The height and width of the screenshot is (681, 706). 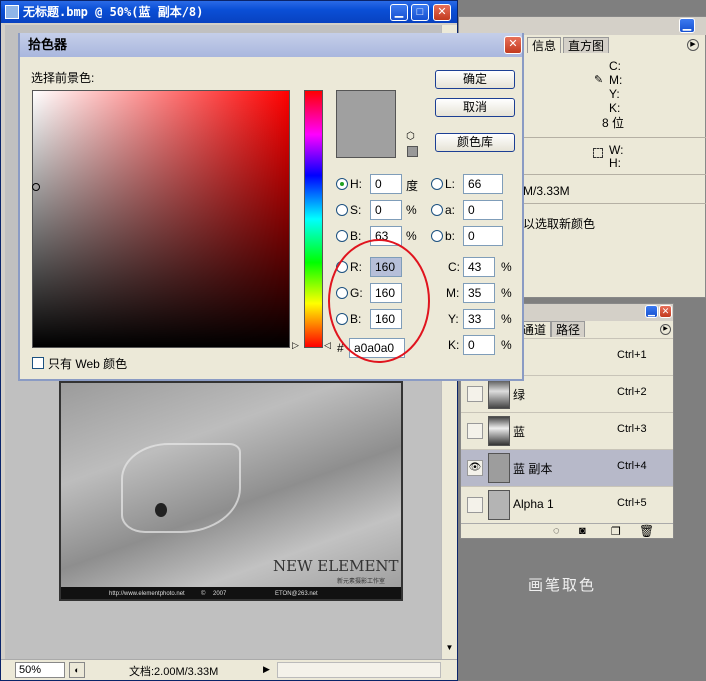 What do you see at coordinates (479, 319) in the screenshot?
I see `y-field: 33` at bounding box center [479, 319].